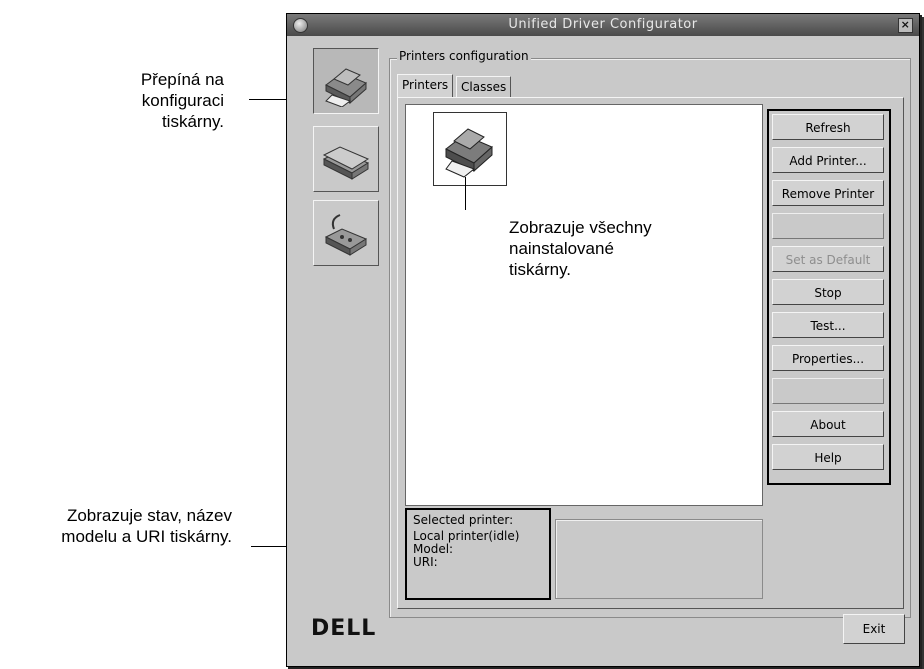 This screenshot has height=669, width=924. What do you see at coordinates (300, 25) in the screenshot?
I see `app-icon` at bounding box center [300, 25].